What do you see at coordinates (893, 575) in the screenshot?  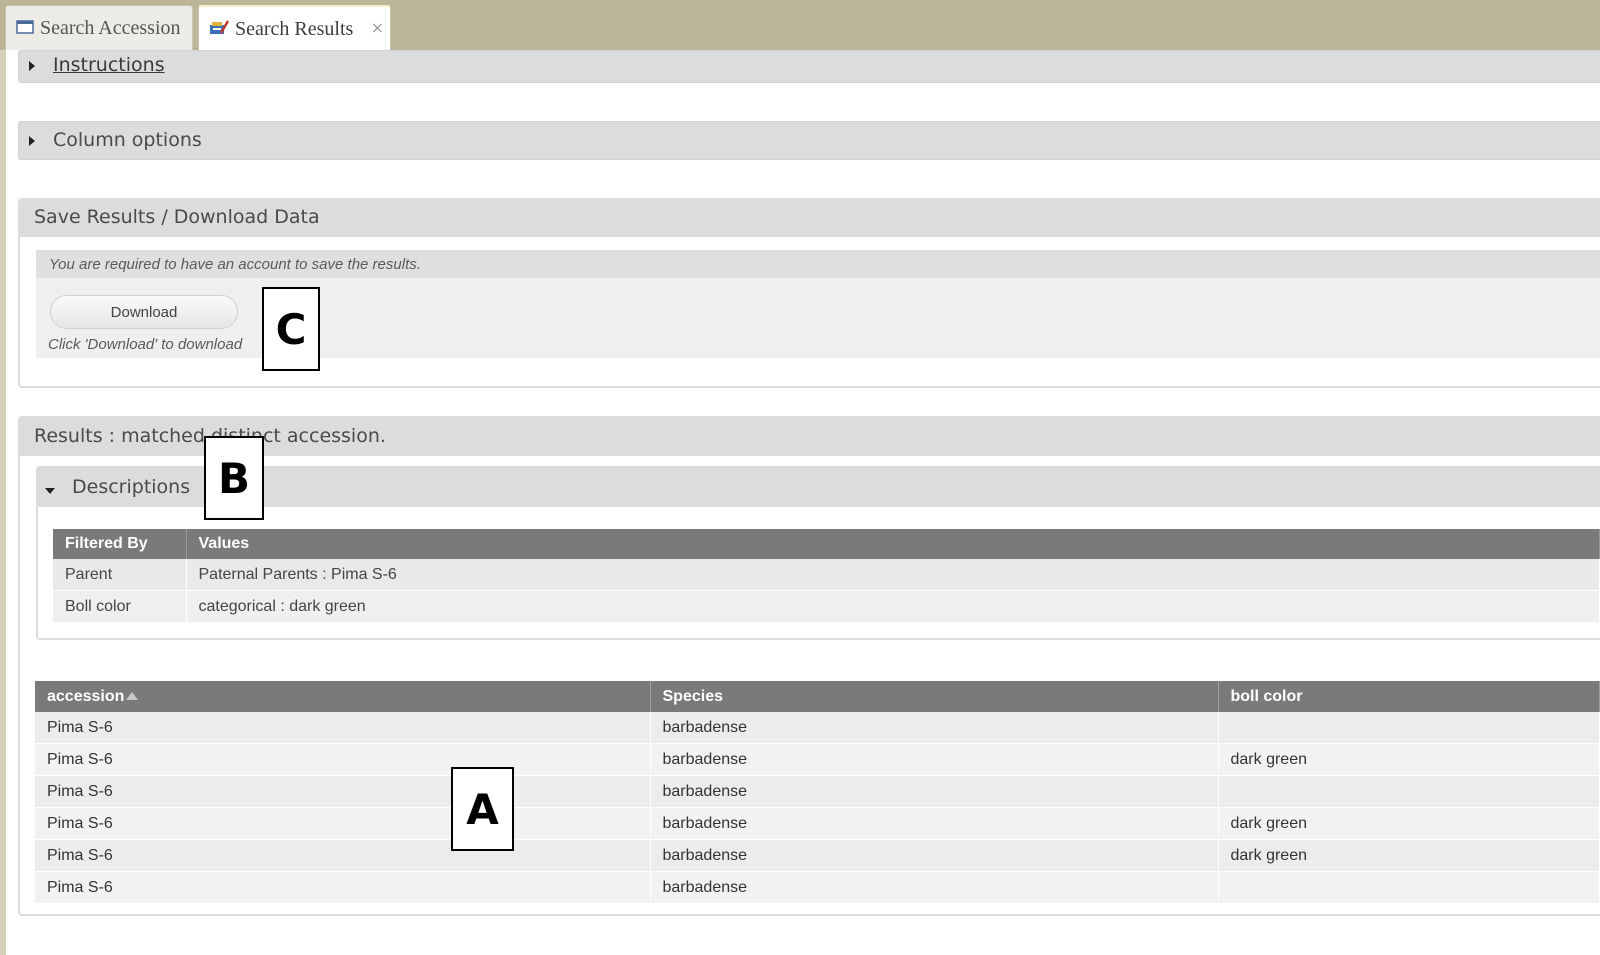 I see `filter-value: Paternal Parents : Pima S-6` at bounding box center [893, 575].